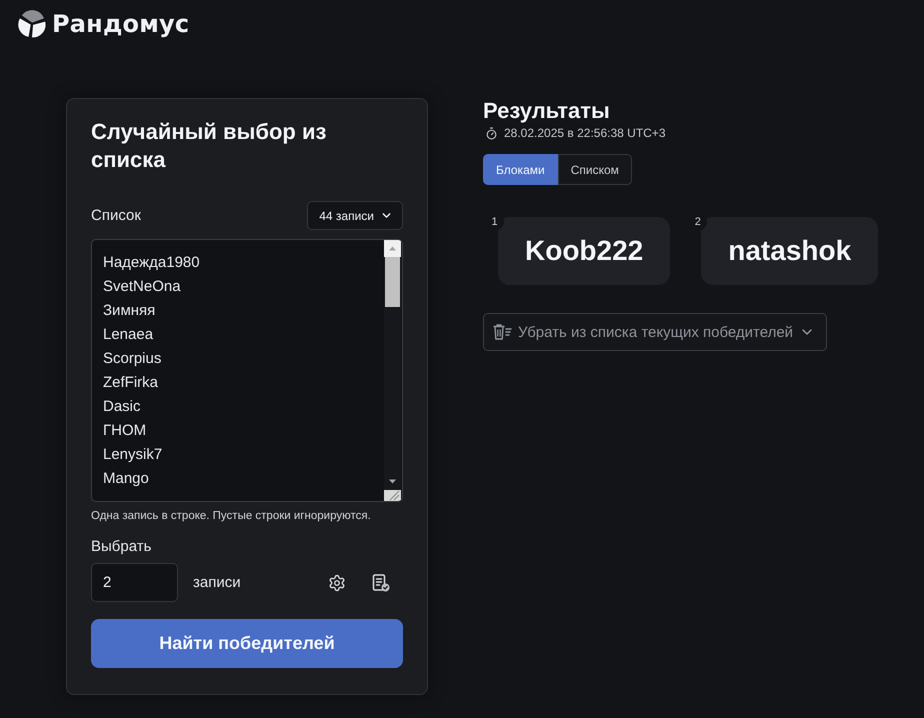  I want to click on list-entry: Scorpius, so click(132, 359).